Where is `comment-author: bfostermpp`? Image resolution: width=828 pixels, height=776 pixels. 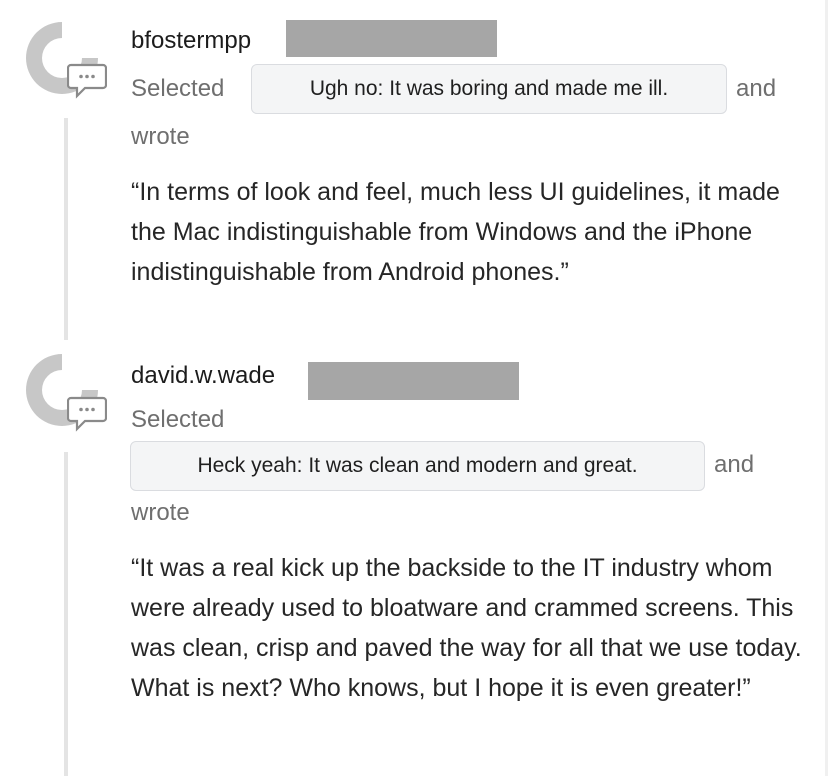
comment-author: bfostermpp is located at coordinates (191, 41).